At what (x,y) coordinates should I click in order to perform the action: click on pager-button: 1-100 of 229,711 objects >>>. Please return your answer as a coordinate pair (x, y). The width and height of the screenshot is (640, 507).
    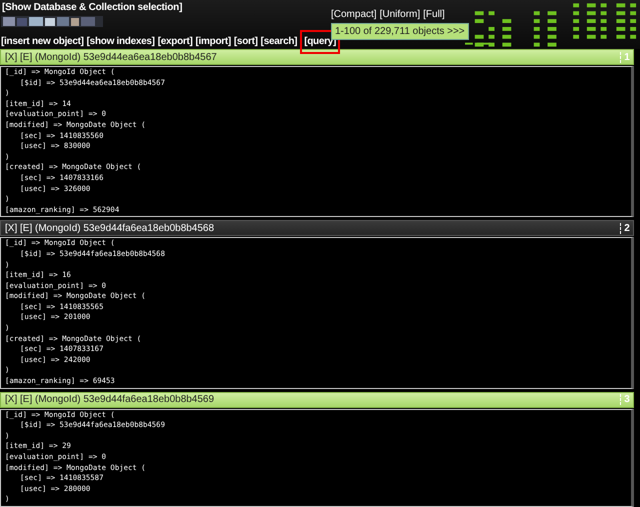
    Looking at the image, I should click on (400, 31).